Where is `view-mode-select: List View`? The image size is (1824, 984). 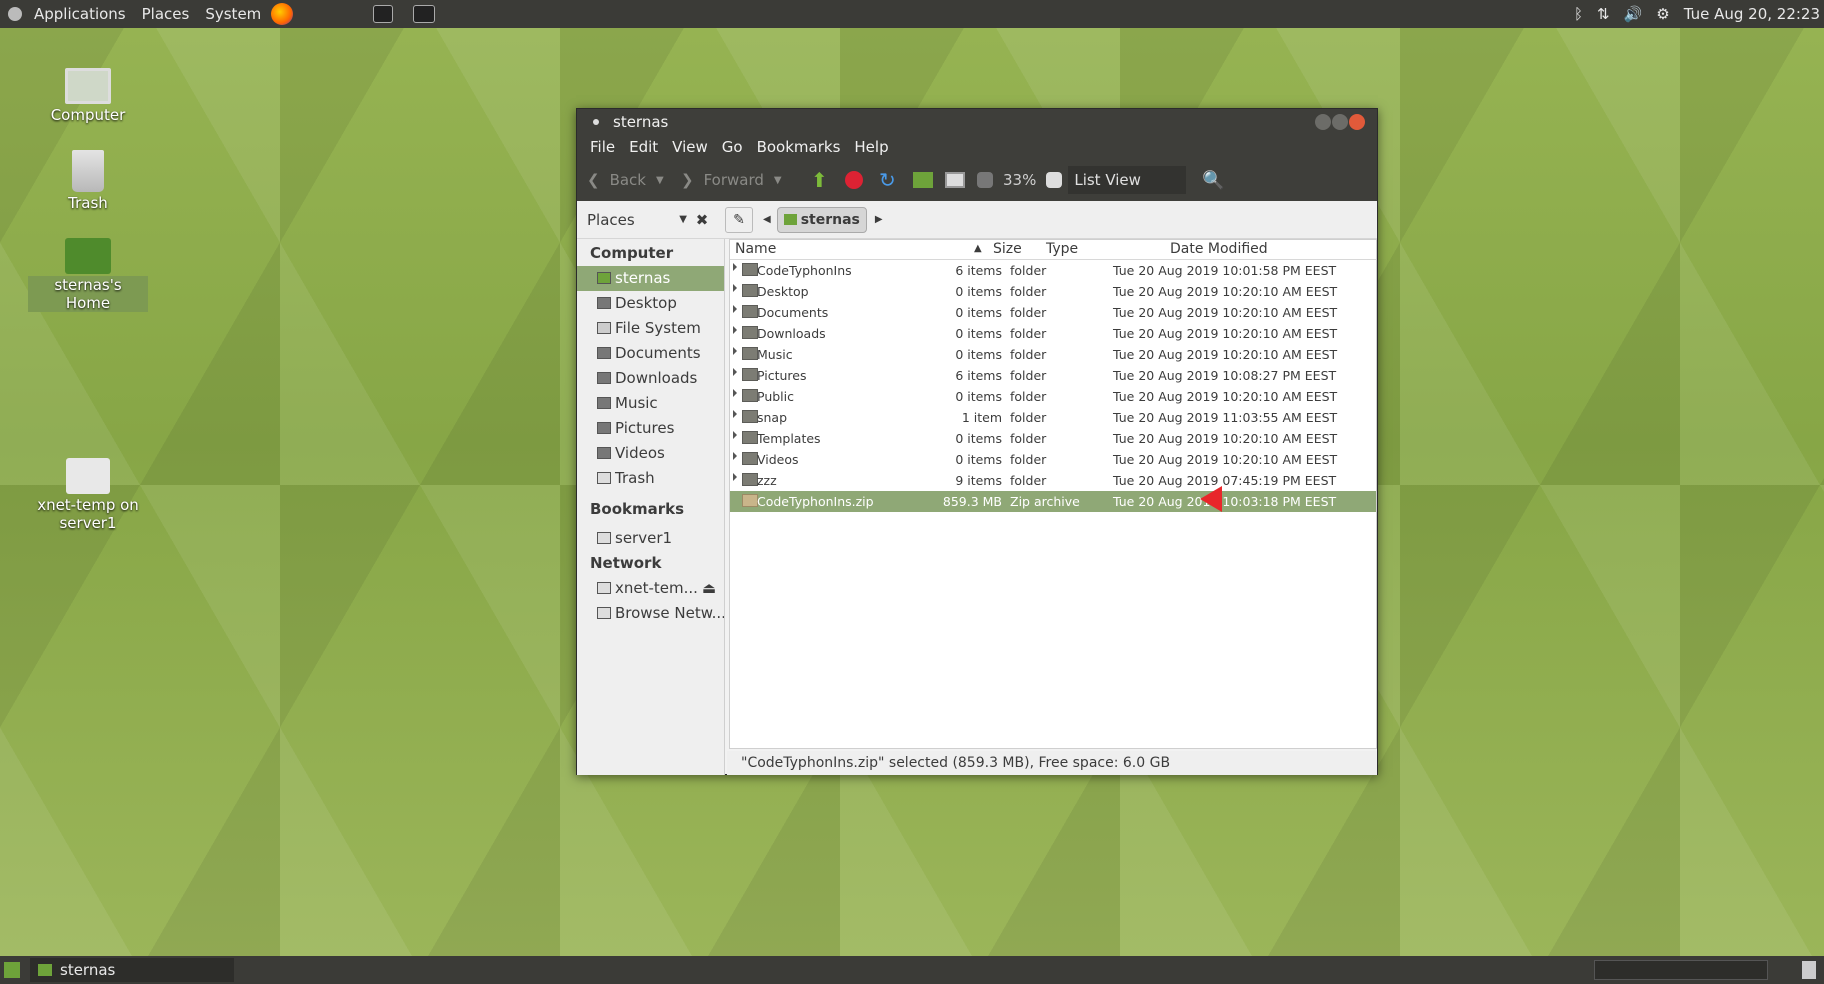 view-mode-select: List View is located at coordinates (1127, 180).